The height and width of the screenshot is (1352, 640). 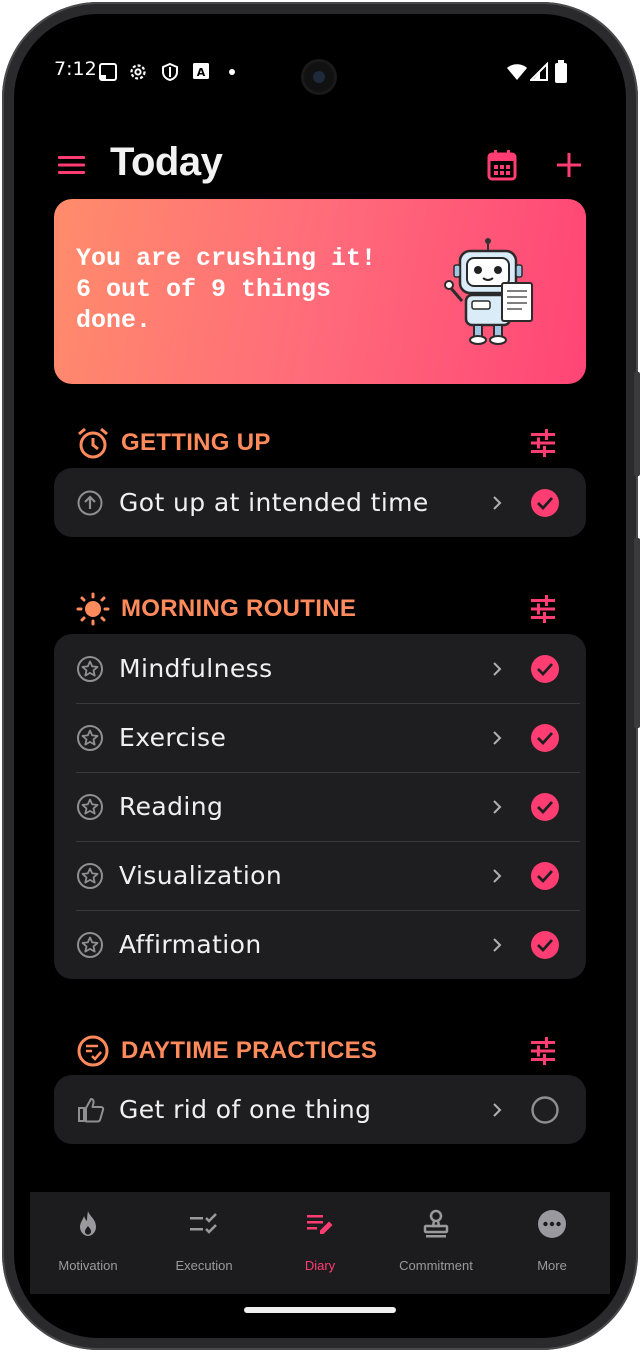 I want to click on item-label: Affirmation, so click(x=190, y=944).